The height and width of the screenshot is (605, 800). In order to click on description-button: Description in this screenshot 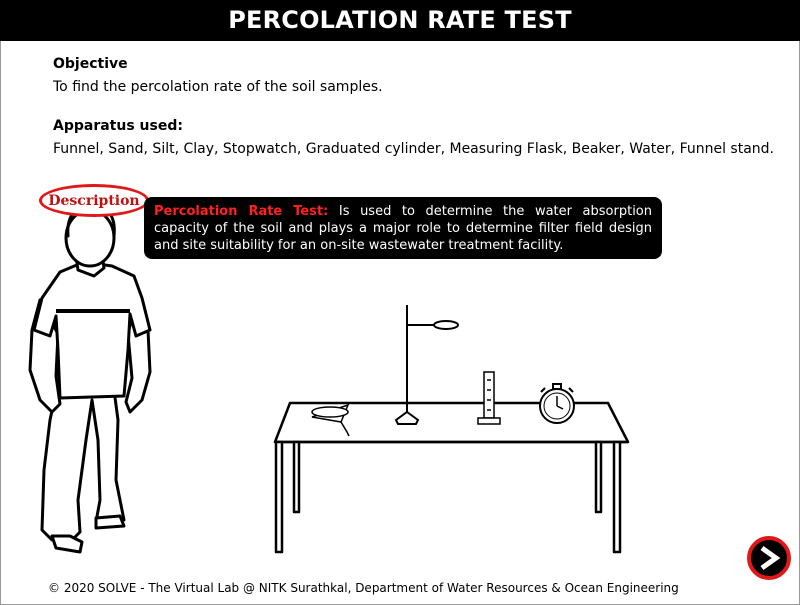, I will do `click(94, 200)`.